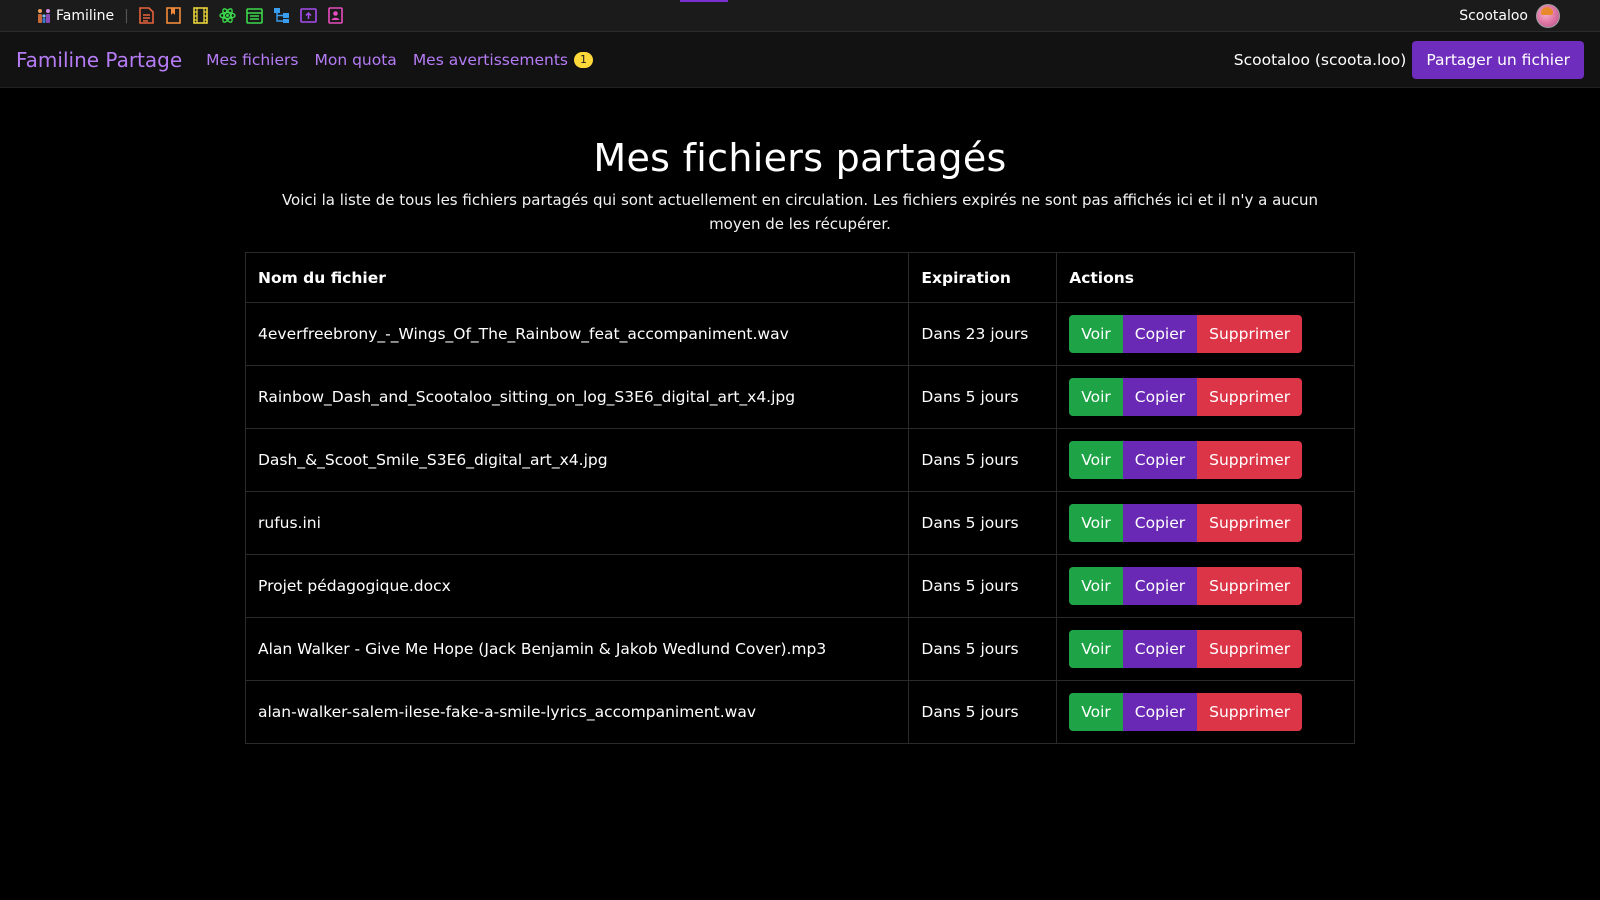  What do you see at coordinates (577, 586) in the screenshot?
I see `file-name: Projet pédagogique.docx` at bounding box center [577, 586].